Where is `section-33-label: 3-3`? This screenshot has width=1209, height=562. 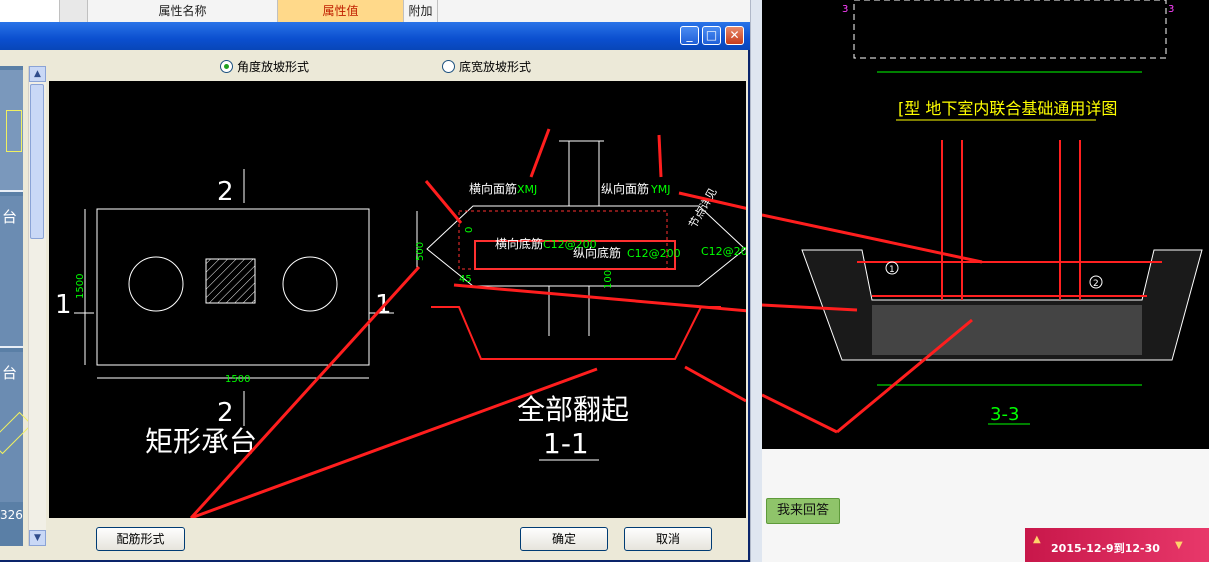 section-33-label: 3-3 is located at coordinates (1004, 414).